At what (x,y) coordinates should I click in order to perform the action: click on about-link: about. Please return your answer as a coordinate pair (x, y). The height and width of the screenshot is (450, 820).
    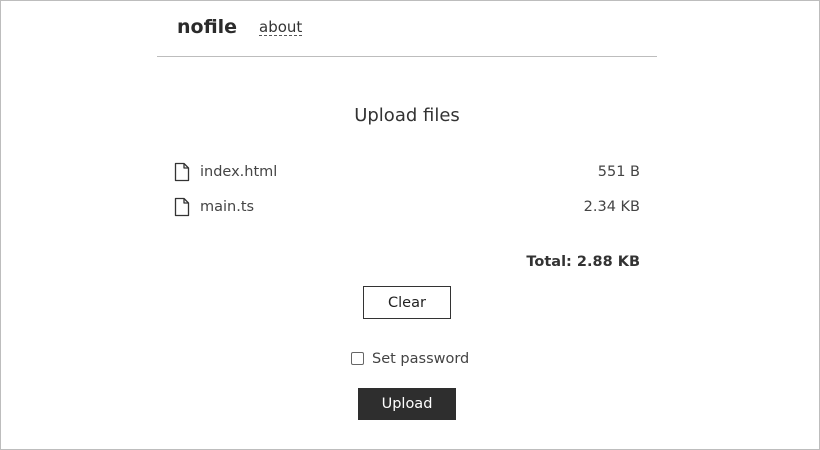
    Looking at the image, I should click on (281, 27).